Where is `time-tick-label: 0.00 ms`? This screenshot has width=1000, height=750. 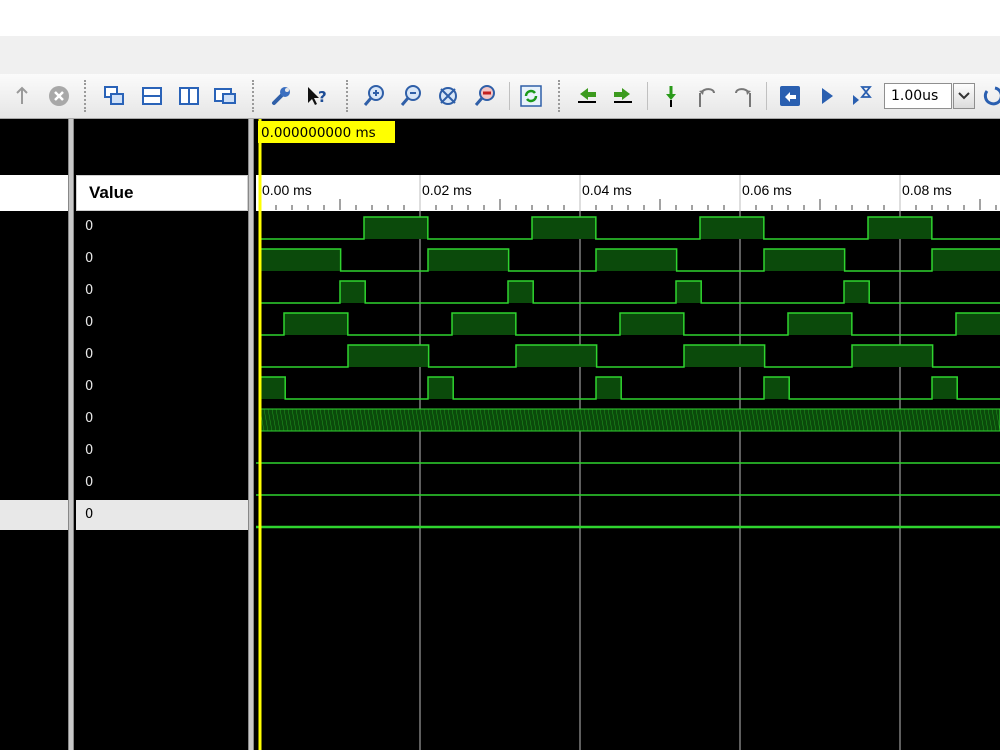 time-tick-label: 0.00 ms is located at coordinates (287, 190).